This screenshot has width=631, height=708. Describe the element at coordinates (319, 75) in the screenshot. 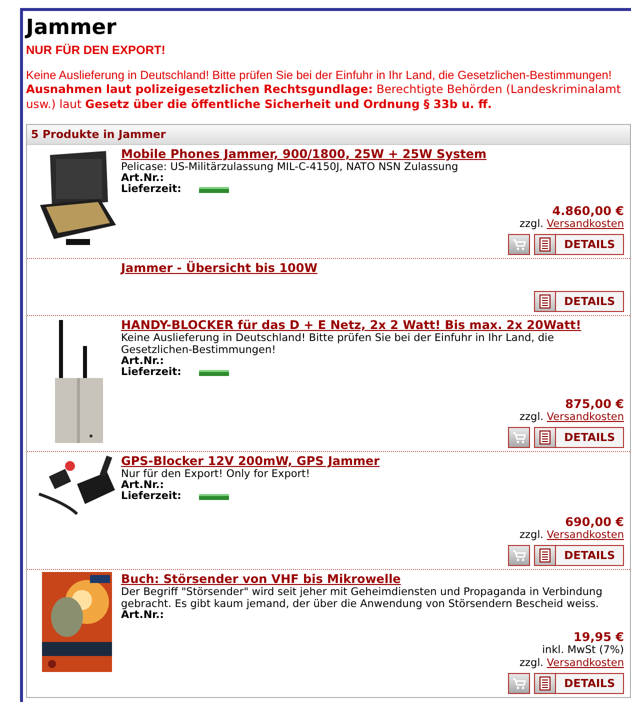

I see `delivery-notice: Keine Auslieferung in Deutschland! Bitte prüfen Sie bei der Einfuhr in Ihr Land, die Gesetzlichen-Bestimmungen!` at that location.